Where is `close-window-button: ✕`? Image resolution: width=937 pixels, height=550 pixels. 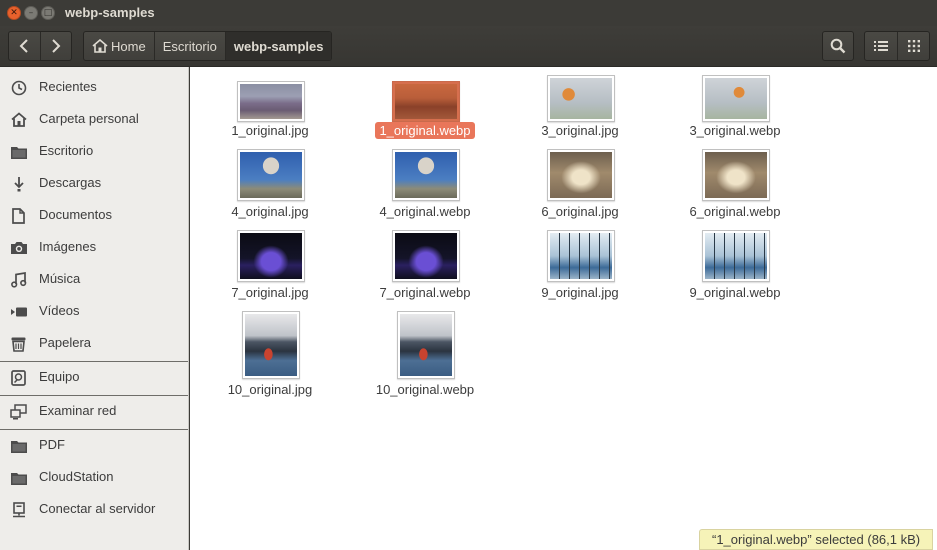 close-window-button: ✕ is located at coordinates (14, 13).